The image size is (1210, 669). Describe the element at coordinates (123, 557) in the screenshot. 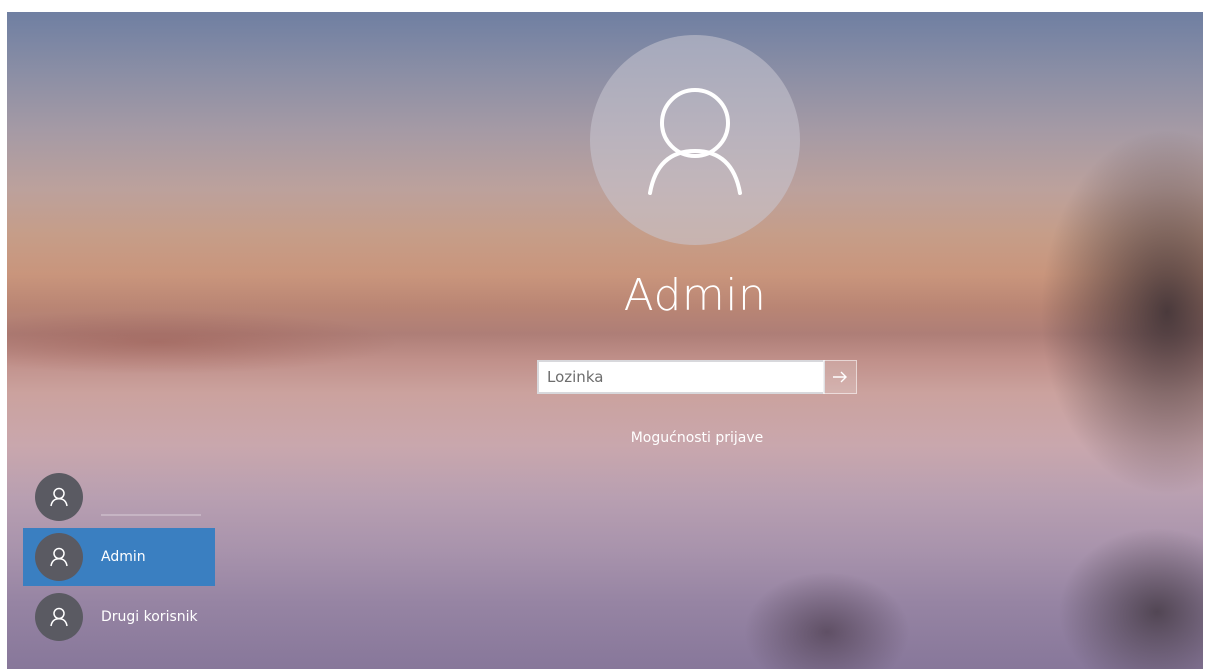

I see `user-list-item-label: Admin` at that location.